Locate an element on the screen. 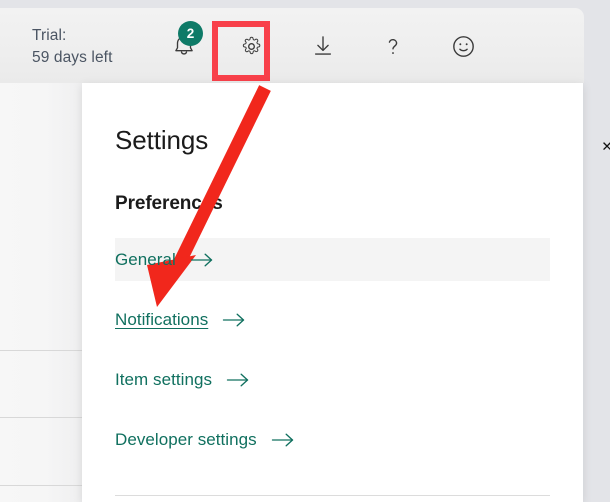  trial-status: Trial: 59 days left is located at coordinates (72, 47).